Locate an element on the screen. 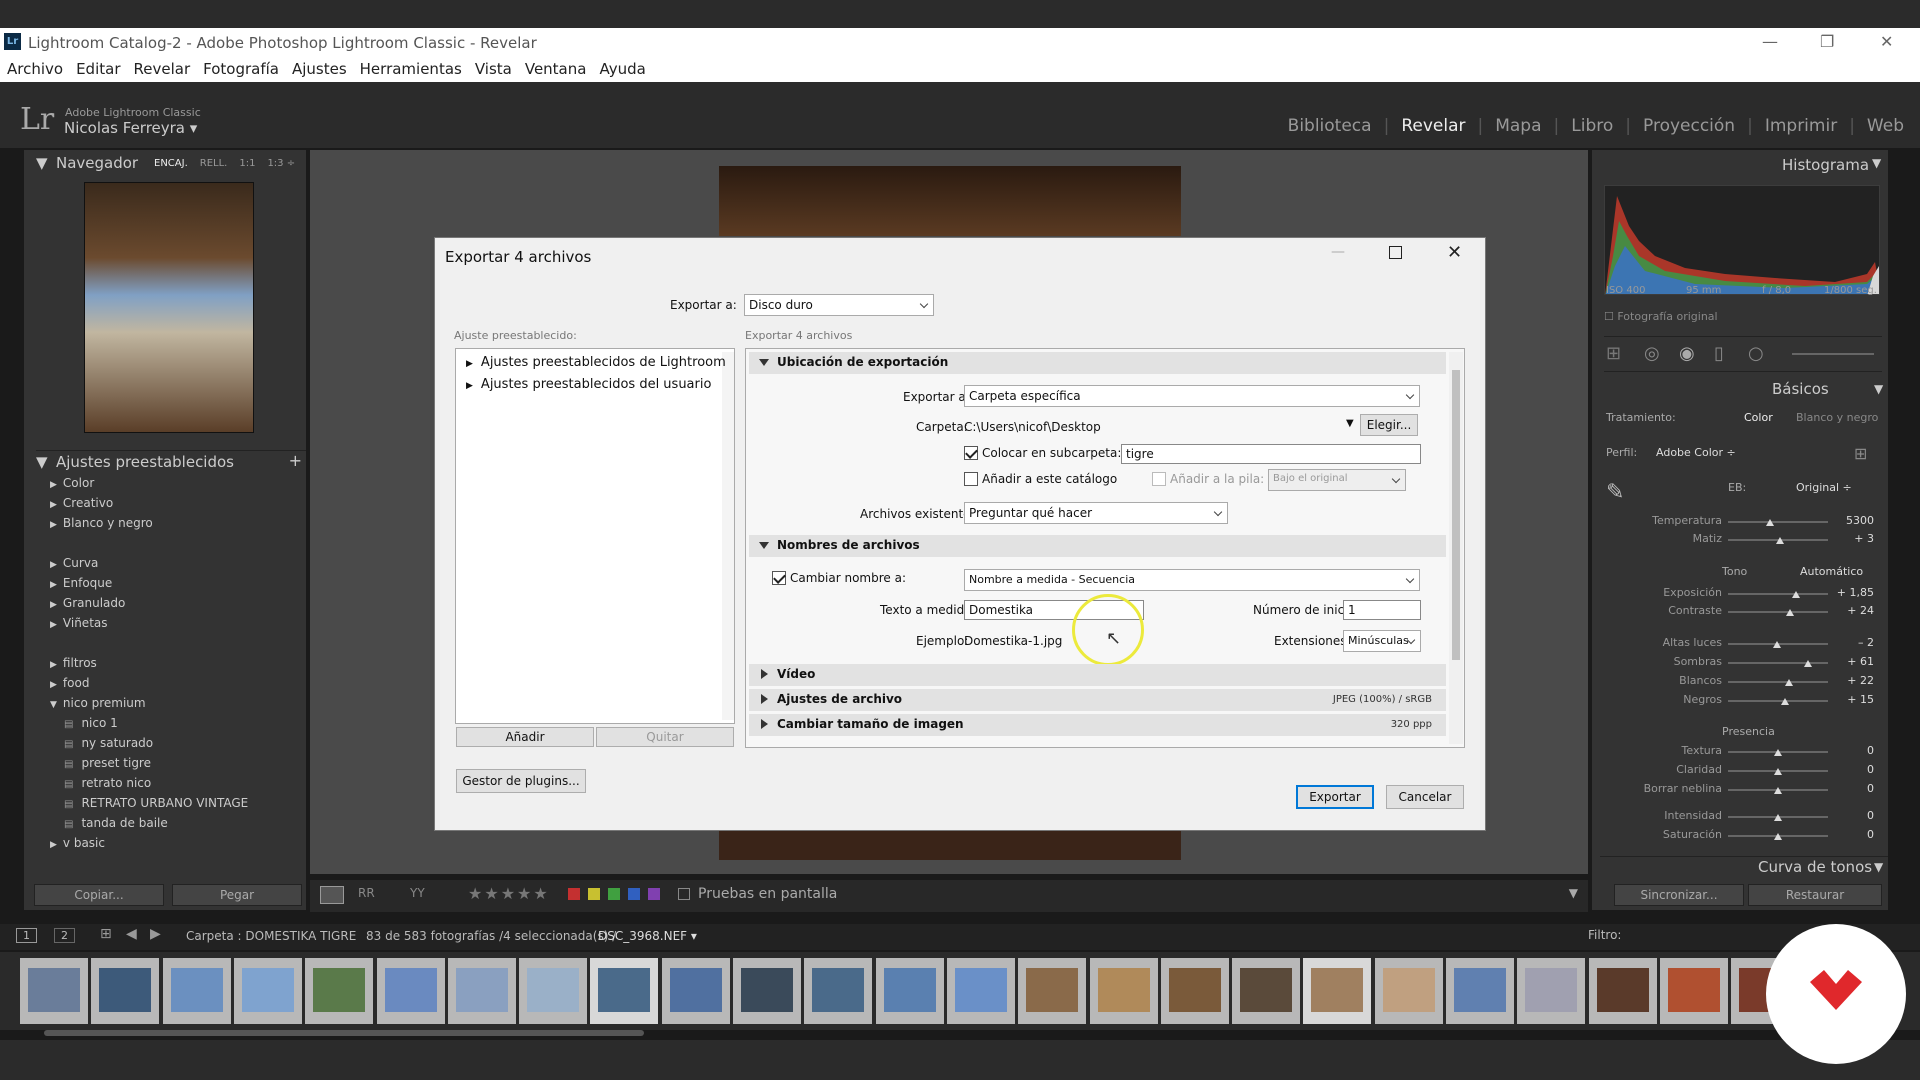 The image size is (1920, 1080). folder-dropdown-icon: ▼ is located at coordinates (1350, 423).